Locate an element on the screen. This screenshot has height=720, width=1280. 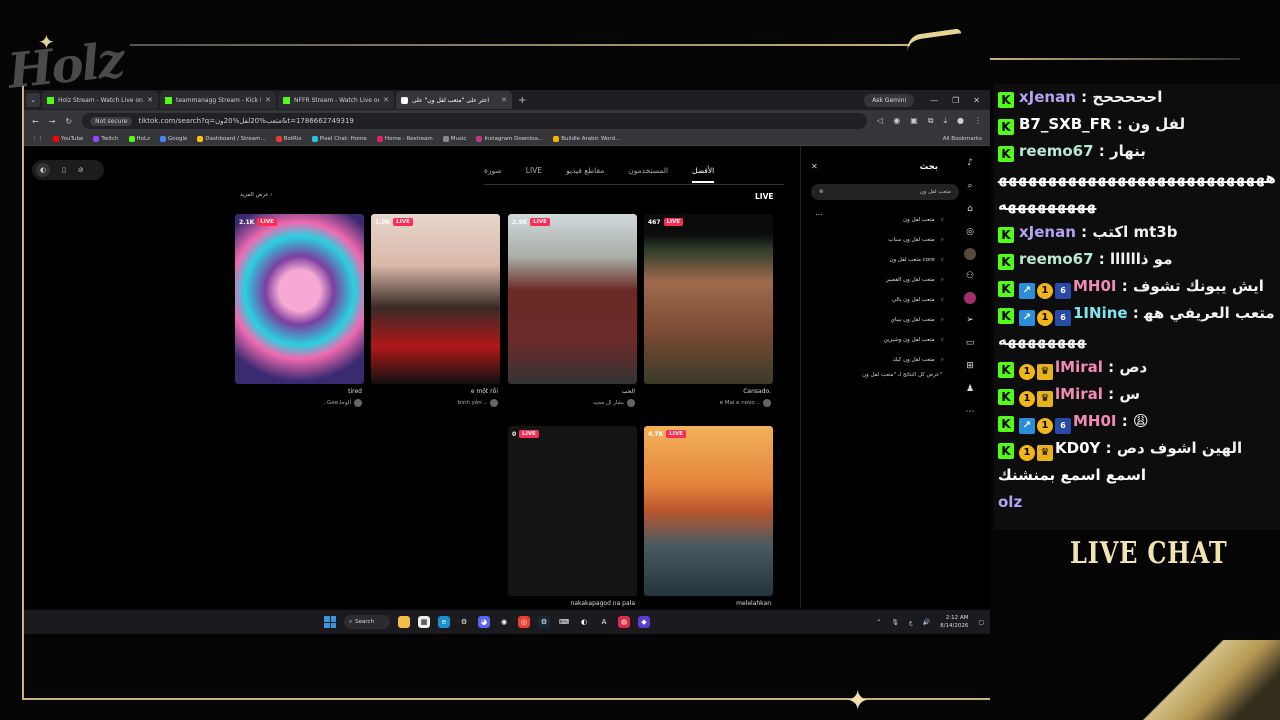
suggestion-item: متعب لفل ون القصير ⌕ is located at coordinates (874, 280).